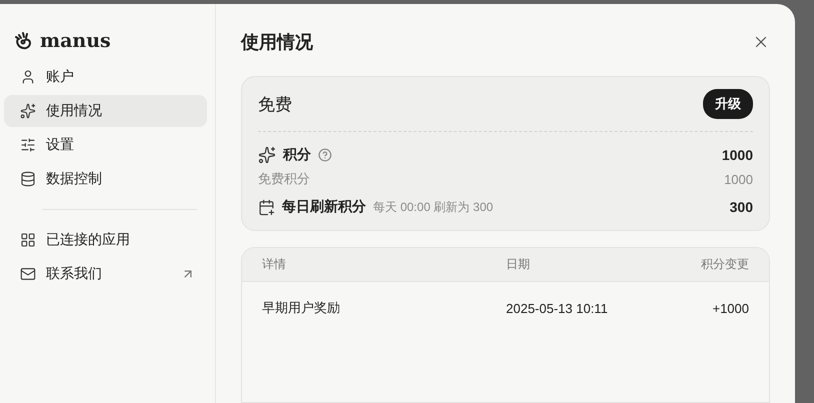 The image size is (814, 403). I want to click on sidebar-item: 联系我们, so click(105, 274).